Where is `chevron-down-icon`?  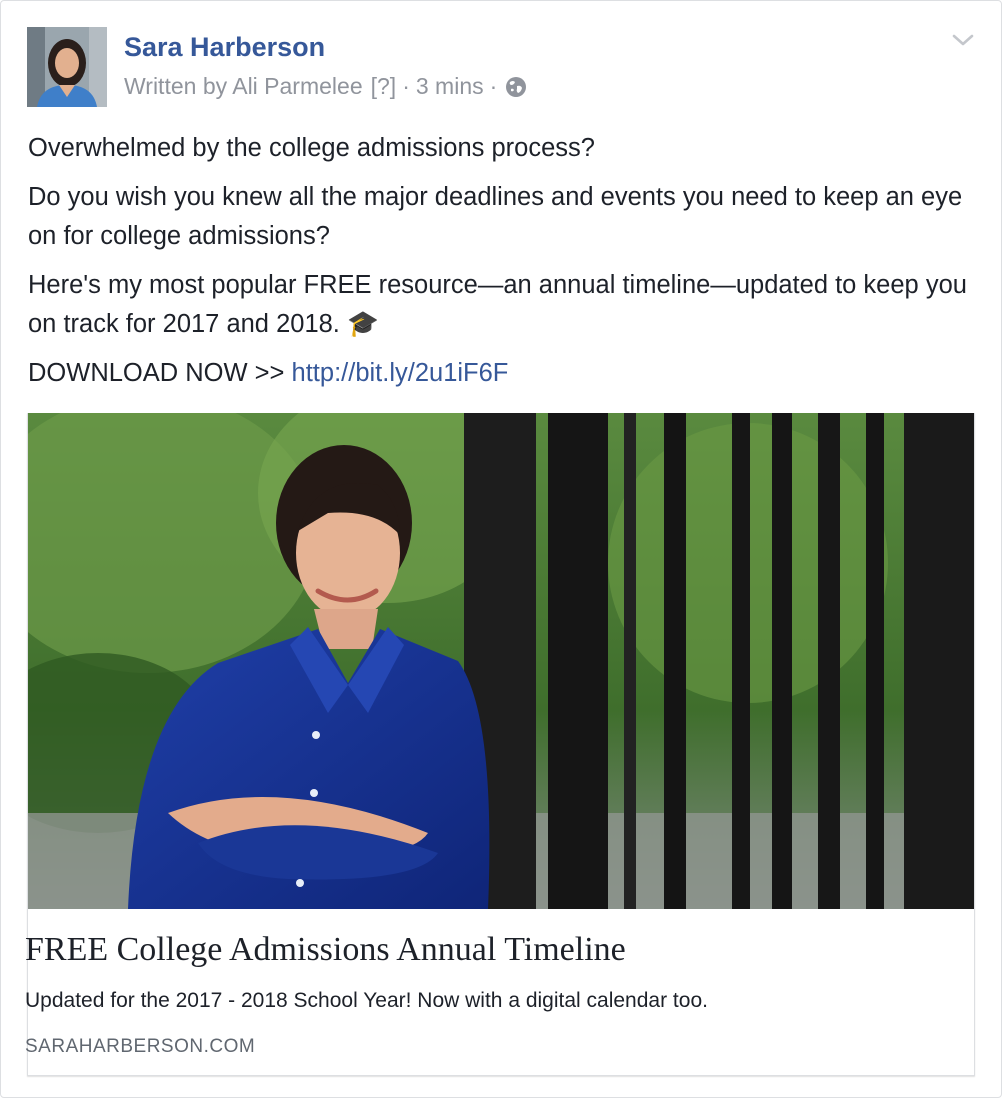 chevron-down-icon is located at coordinates (963, 40).